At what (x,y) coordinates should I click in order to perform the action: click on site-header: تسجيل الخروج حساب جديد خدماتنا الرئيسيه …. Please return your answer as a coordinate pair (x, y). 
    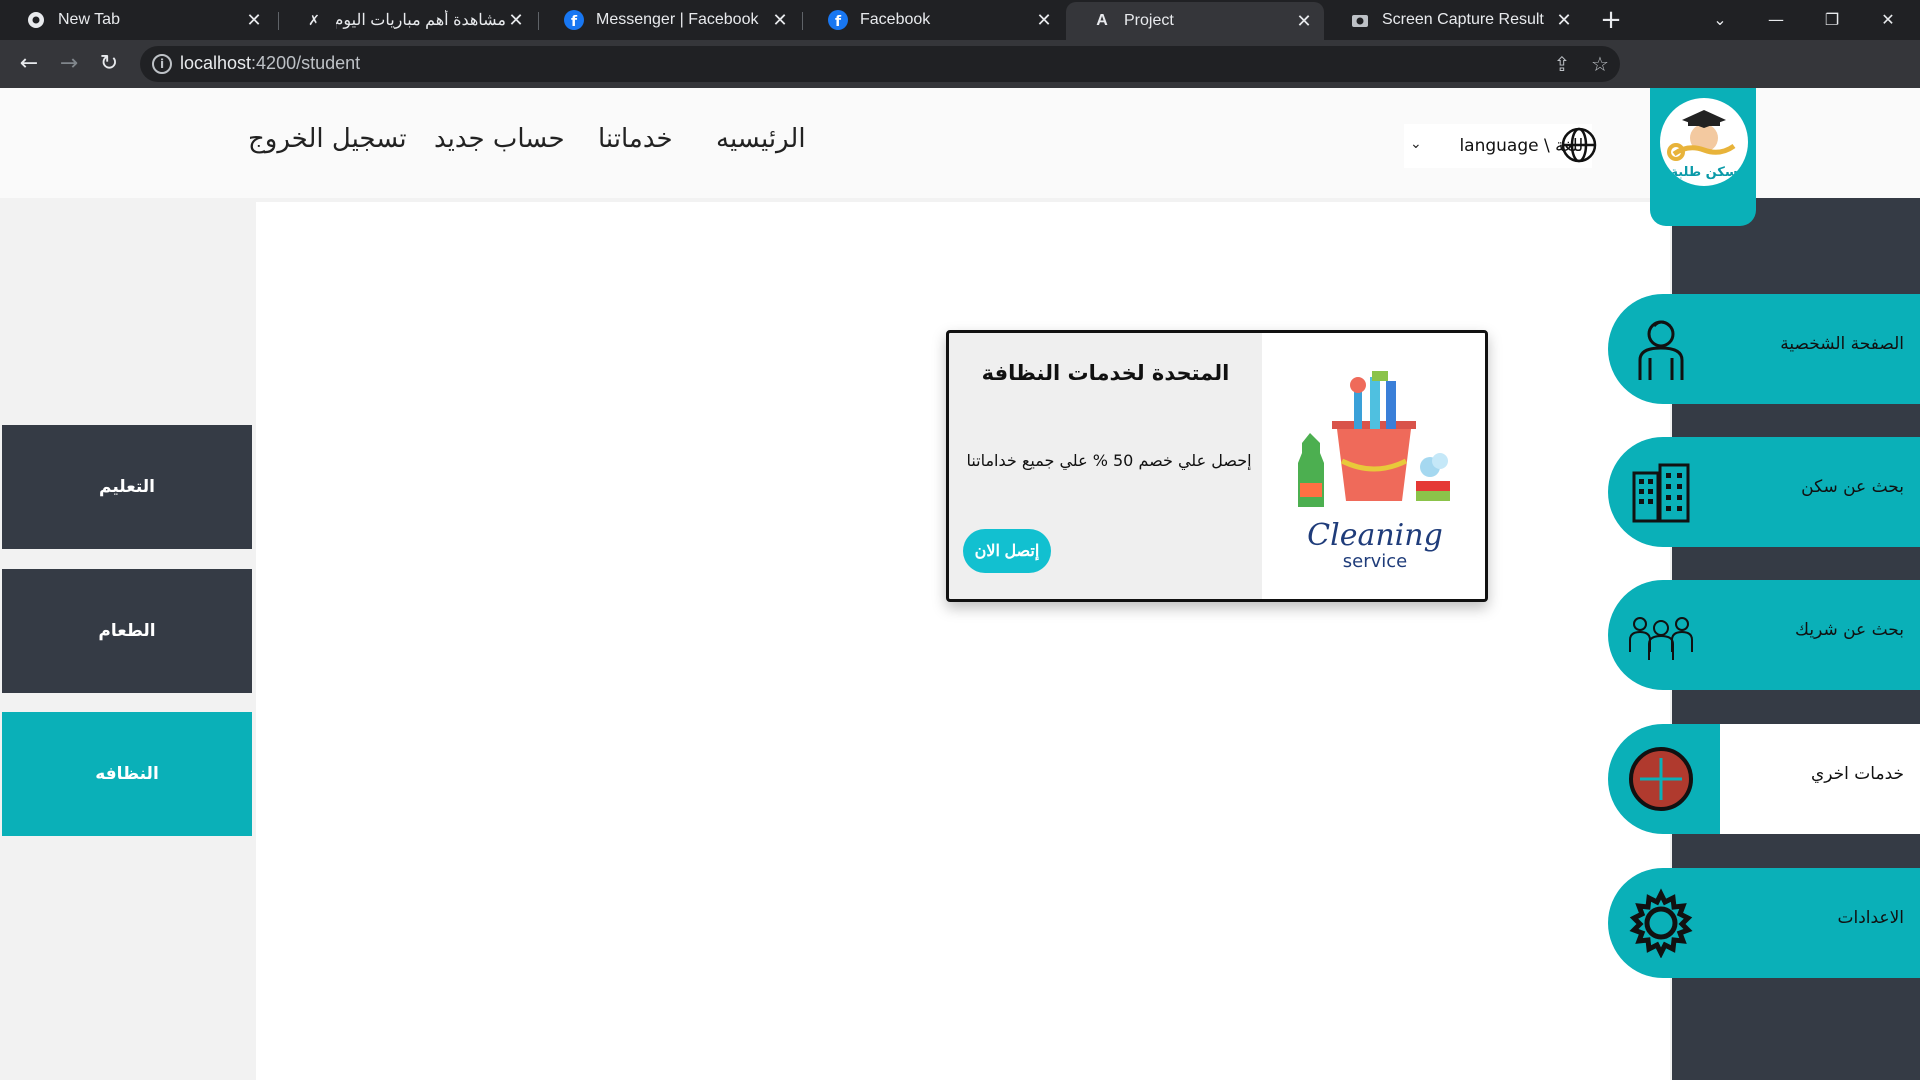
    Looking at the image, I should click on (960, 143).